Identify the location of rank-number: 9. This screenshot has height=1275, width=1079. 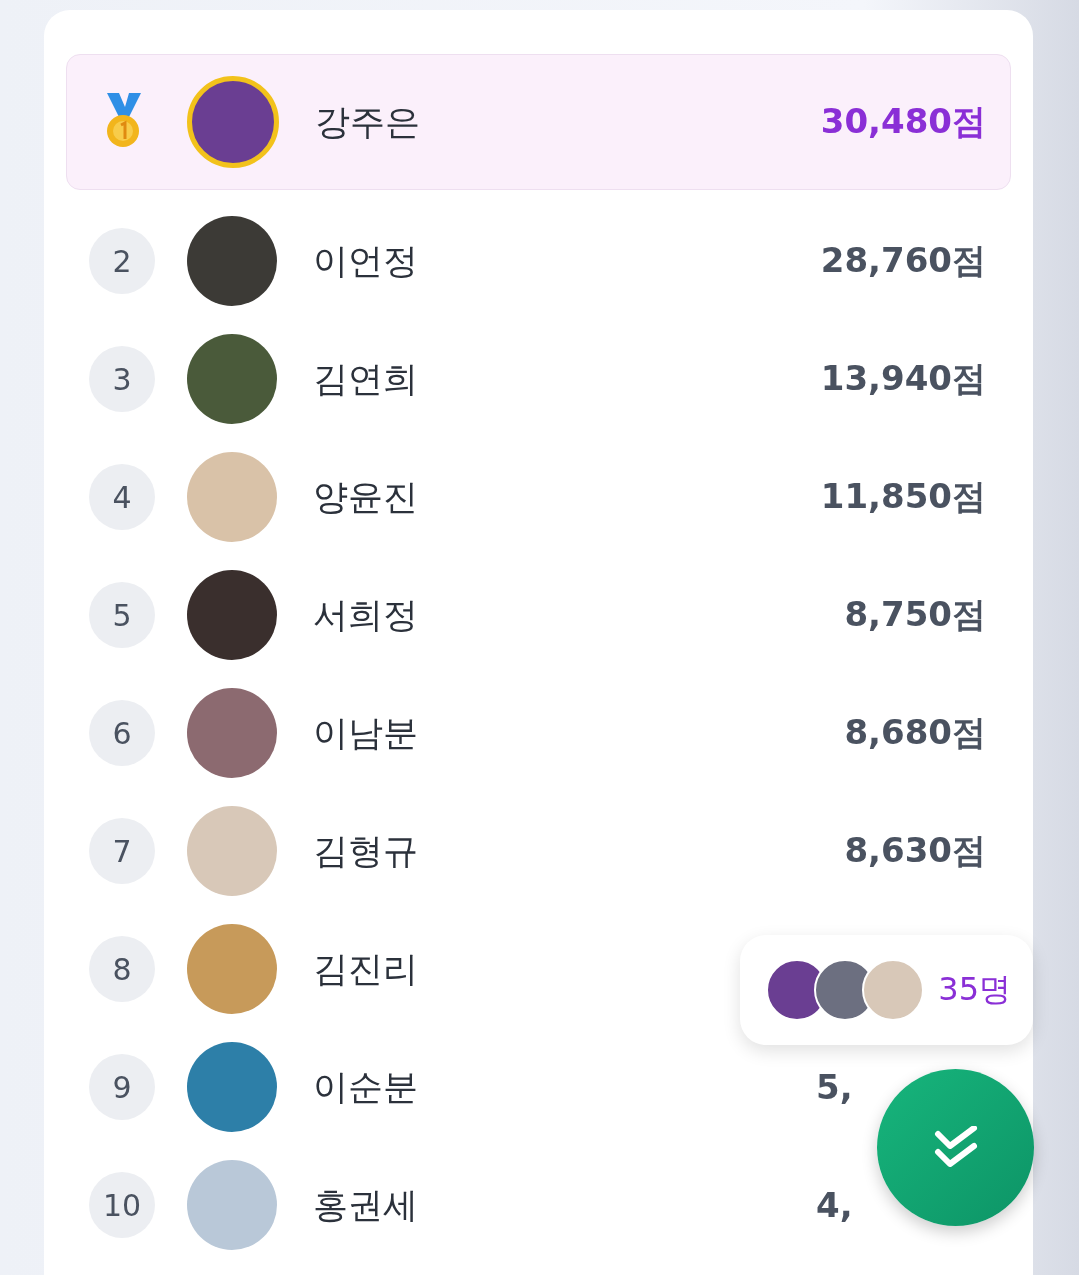
(122, 1087).